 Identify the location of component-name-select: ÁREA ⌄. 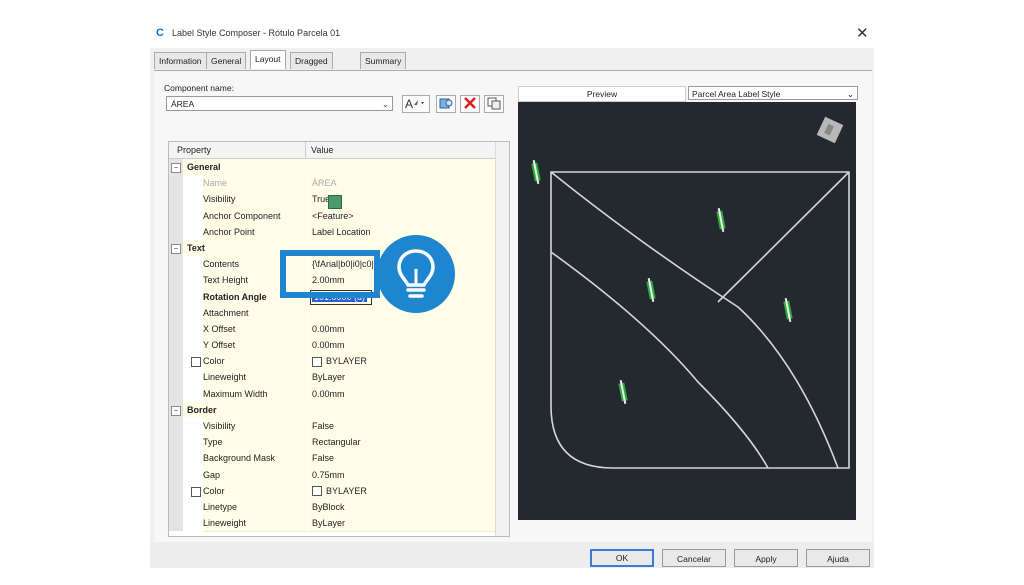
(279, 103).